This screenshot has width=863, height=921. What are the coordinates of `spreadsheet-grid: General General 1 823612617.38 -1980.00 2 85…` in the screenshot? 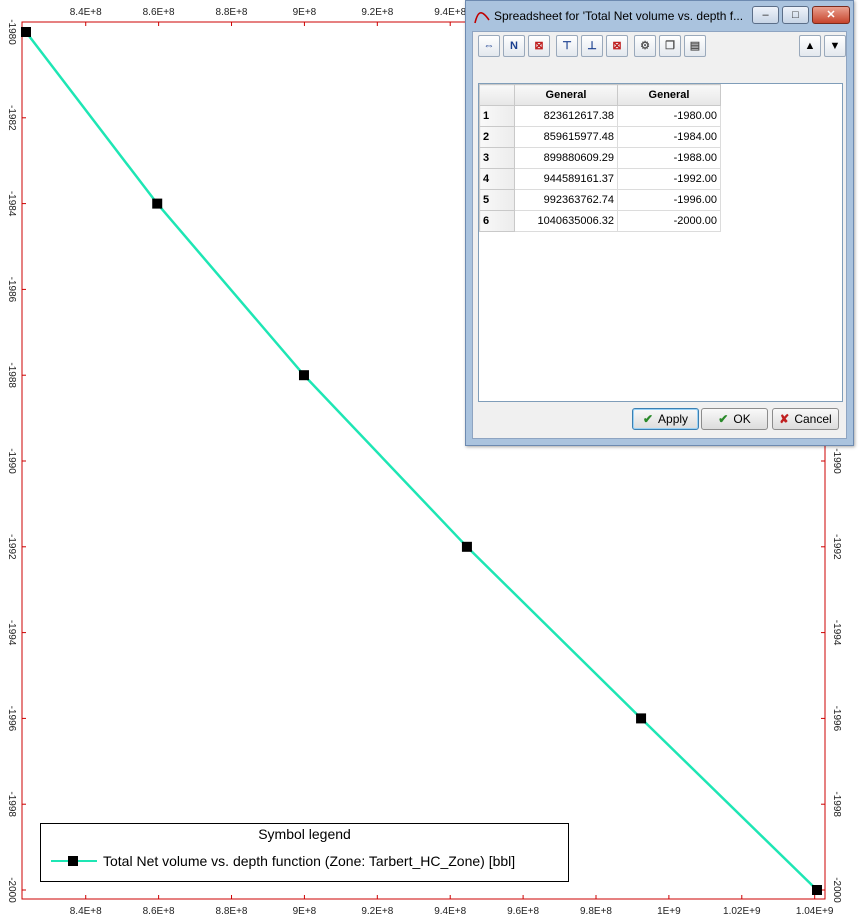 It's located at (660, 242).